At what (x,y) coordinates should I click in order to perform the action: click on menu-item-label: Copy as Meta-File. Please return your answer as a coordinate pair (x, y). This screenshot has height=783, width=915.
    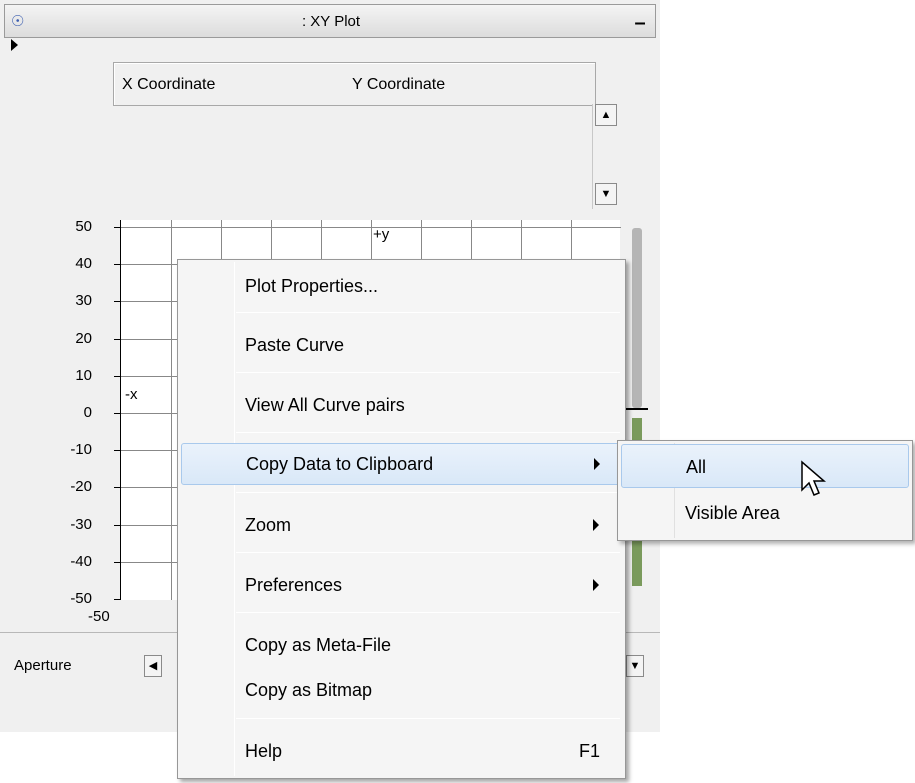
    Looking at the image, I should click on (318, 645).